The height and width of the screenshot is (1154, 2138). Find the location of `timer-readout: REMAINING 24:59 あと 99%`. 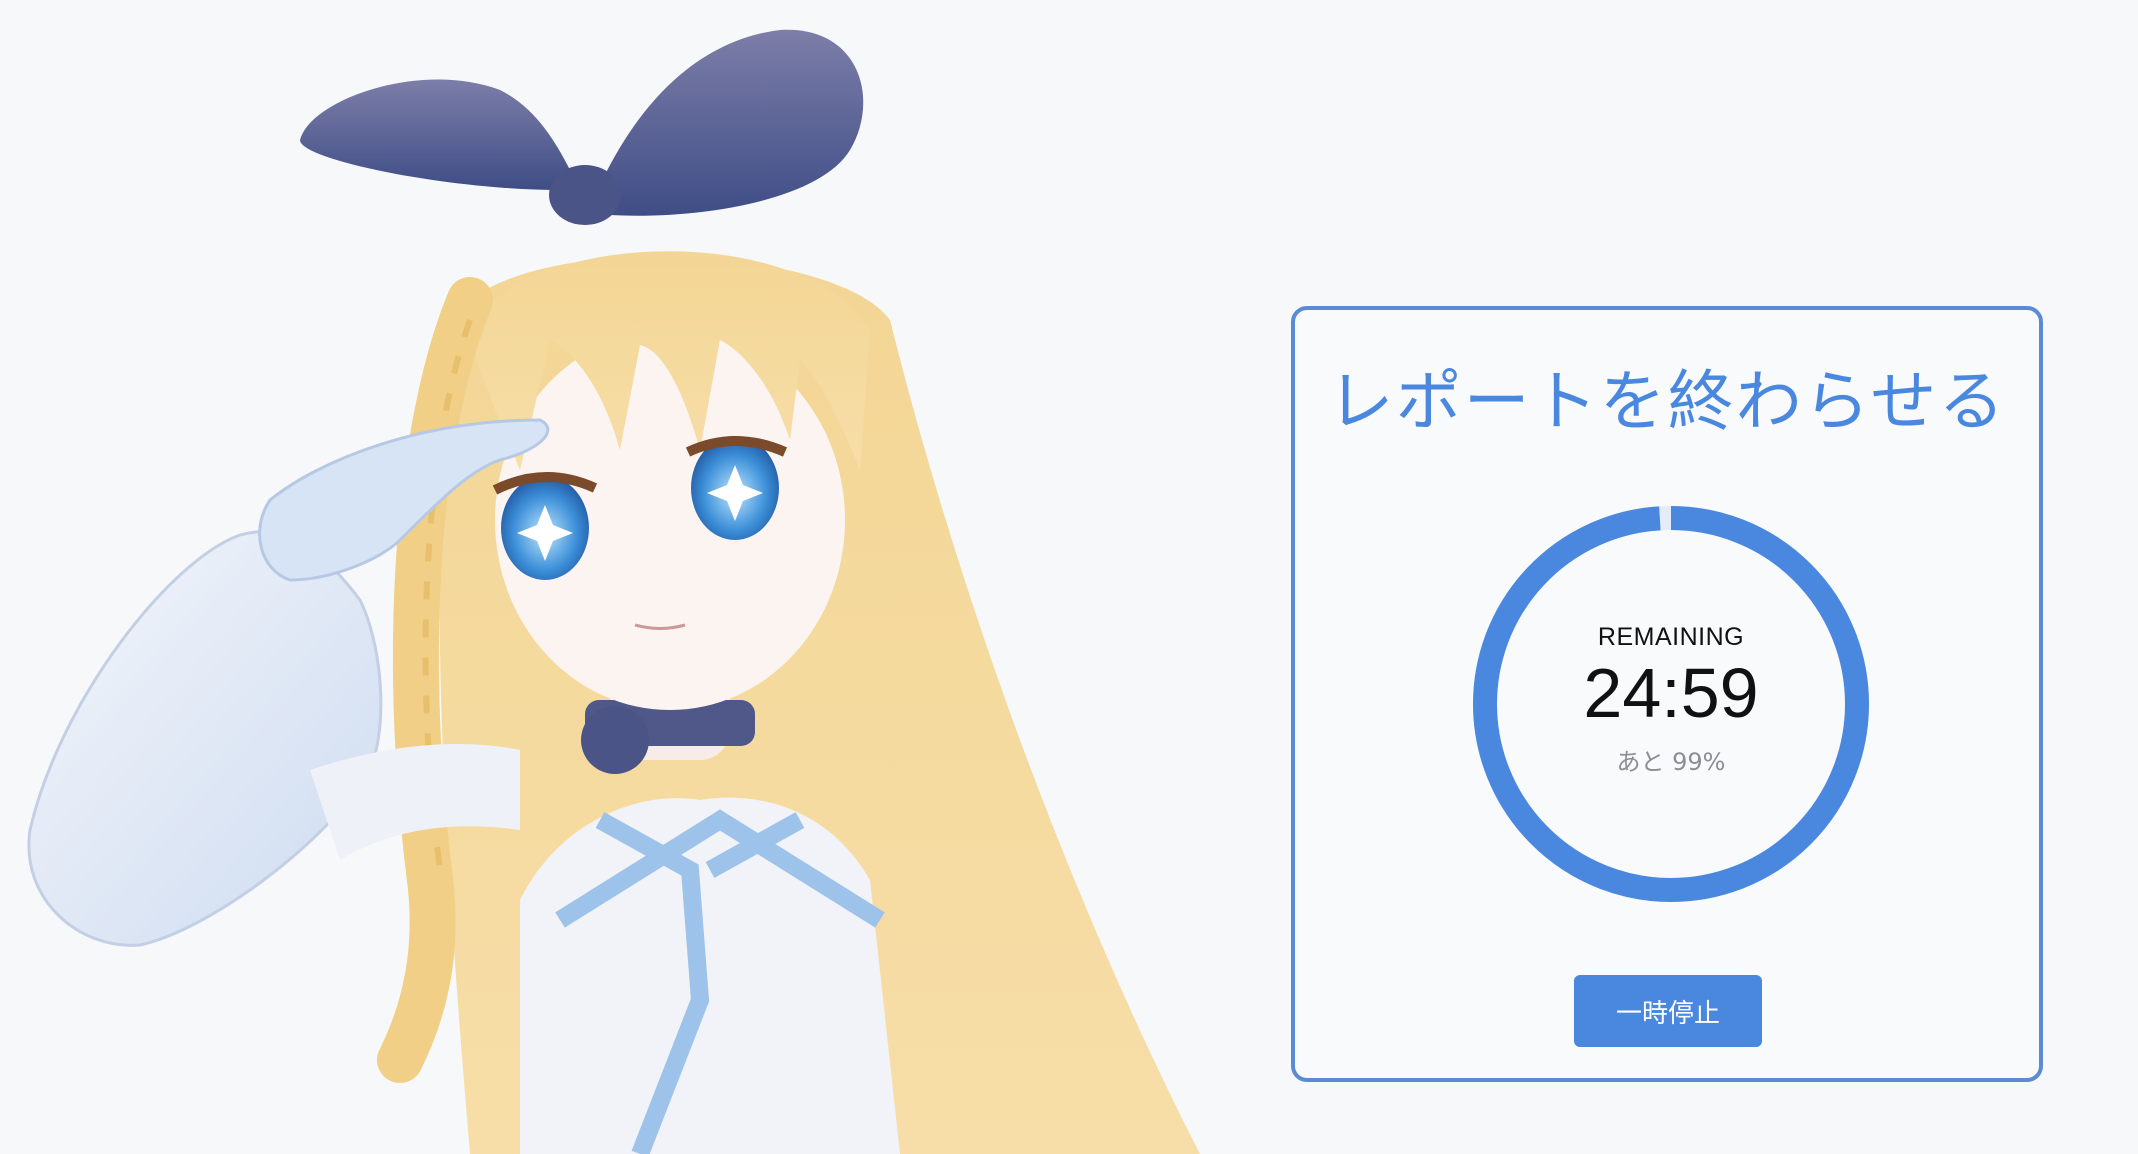

timer-readout: REMAINING 24:59 あと 99% is located at coordinates (1671, 704).